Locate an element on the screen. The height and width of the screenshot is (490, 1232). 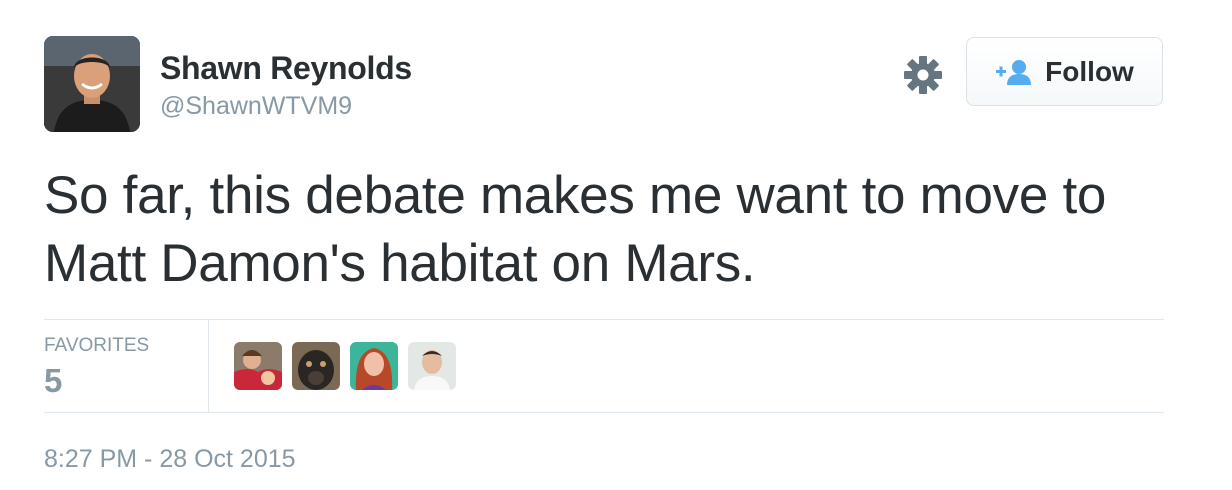
divider-top is located at coordinates (604, 319).